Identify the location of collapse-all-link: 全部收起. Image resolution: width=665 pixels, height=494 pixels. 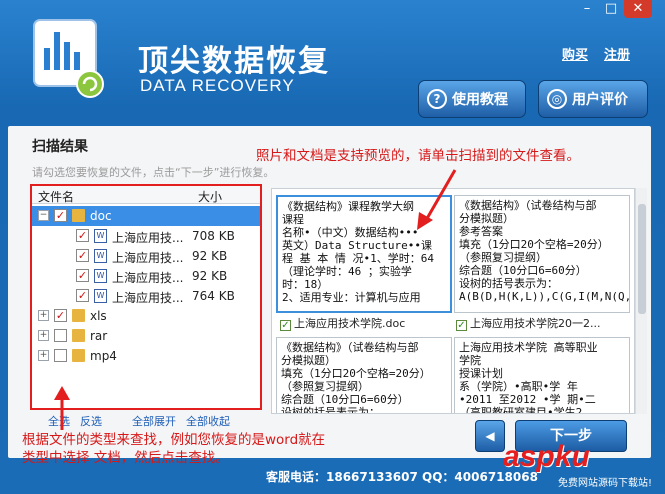
(208, 421).